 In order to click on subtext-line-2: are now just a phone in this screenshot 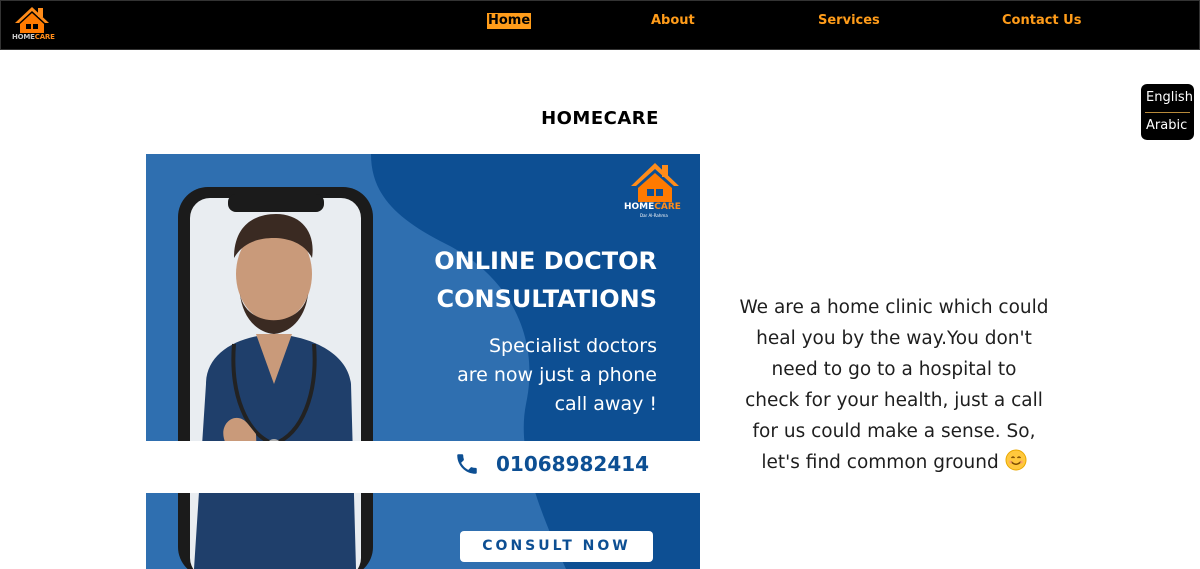, I will do `click(557, 375)`.